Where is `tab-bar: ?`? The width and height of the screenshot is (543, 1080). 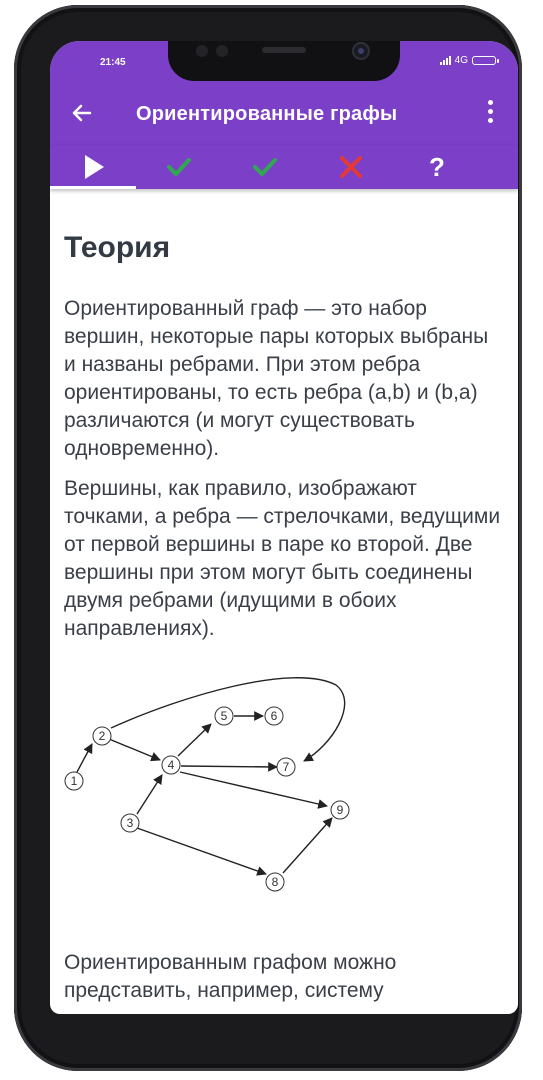 tab-bar: ? is located at coordinates (284, 167).